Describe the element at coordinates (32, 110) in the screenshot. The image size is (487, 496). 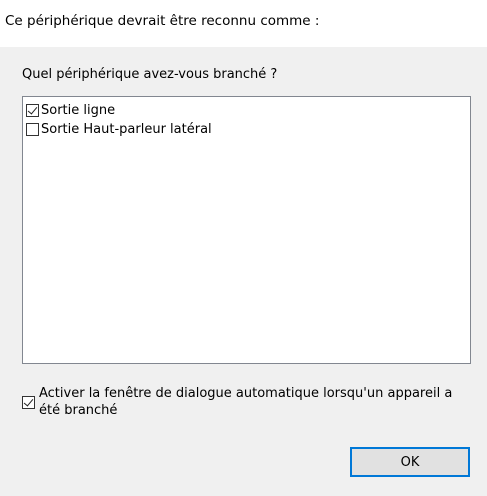
I see `line-out-checkbox` at that location.